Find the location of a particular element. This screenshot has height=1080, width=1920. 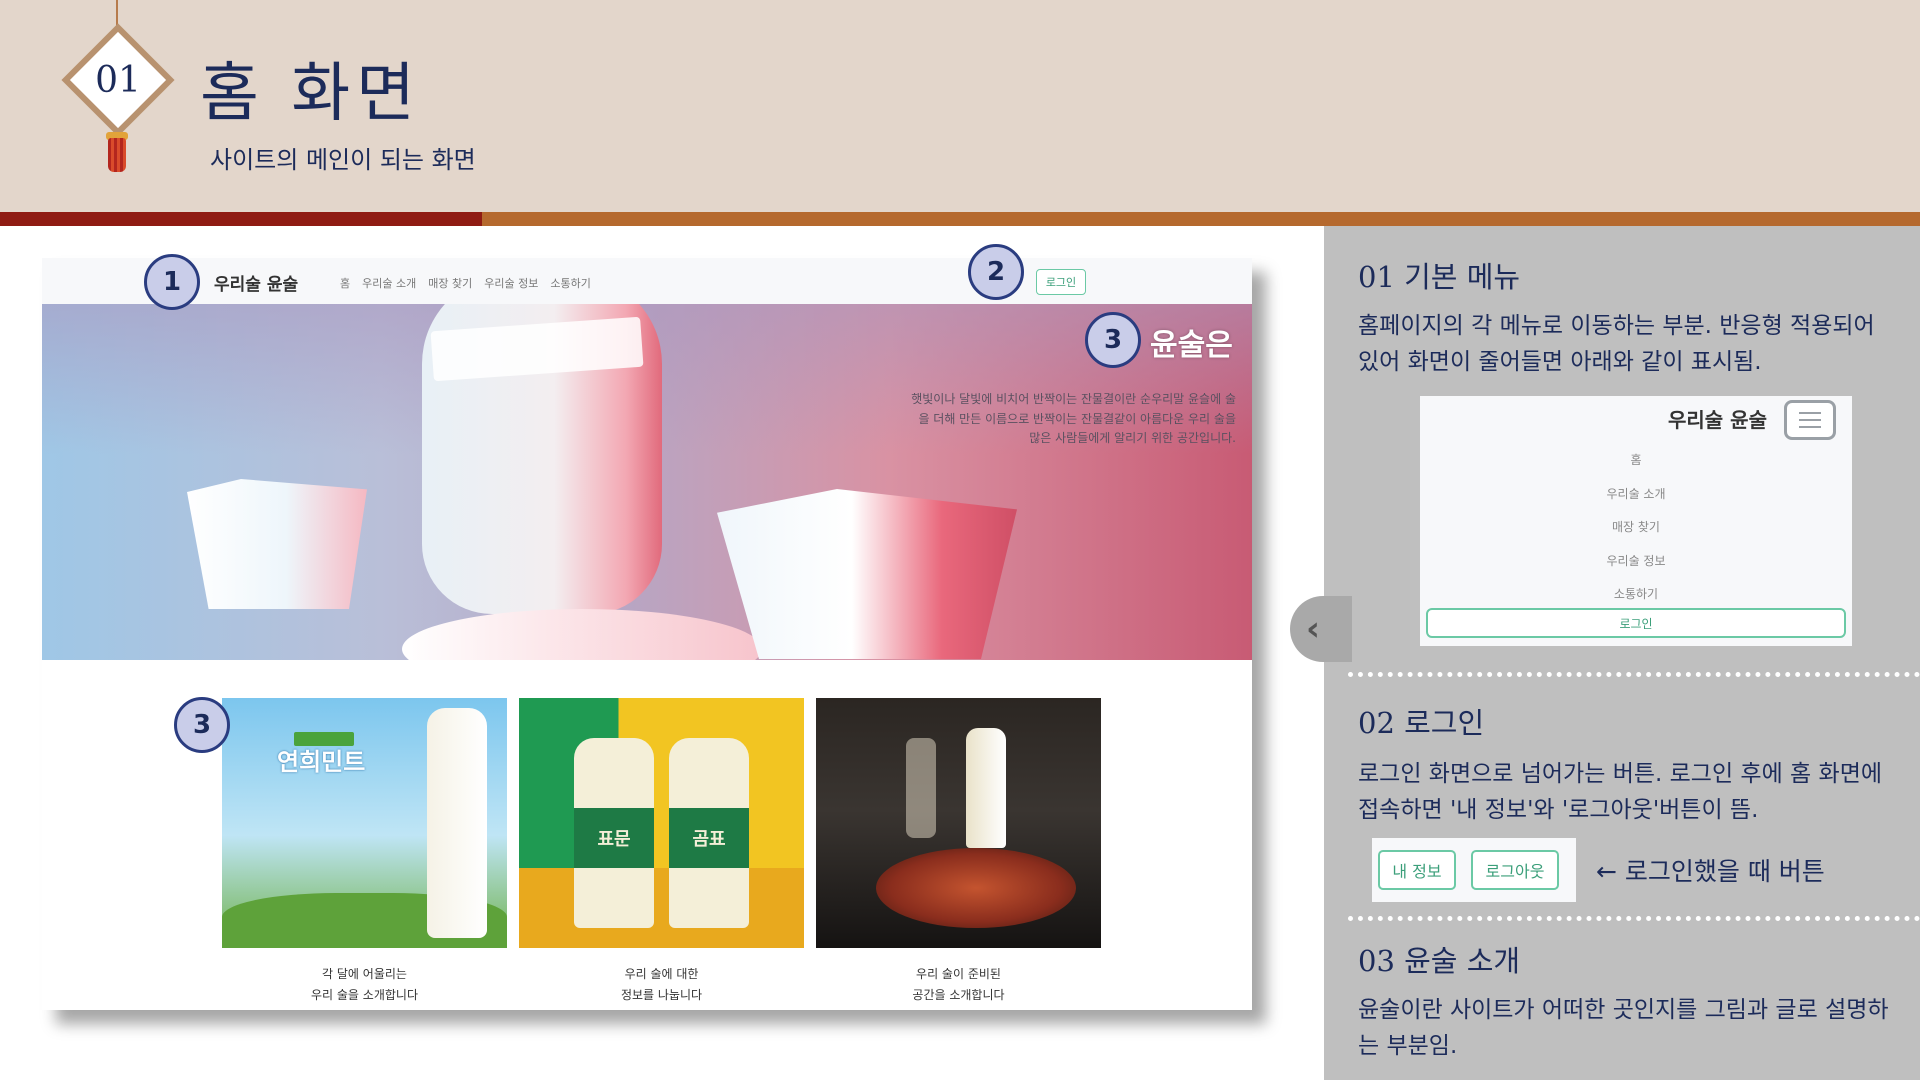

marker-3-cards: 3 is located at coordinates (202, 725).